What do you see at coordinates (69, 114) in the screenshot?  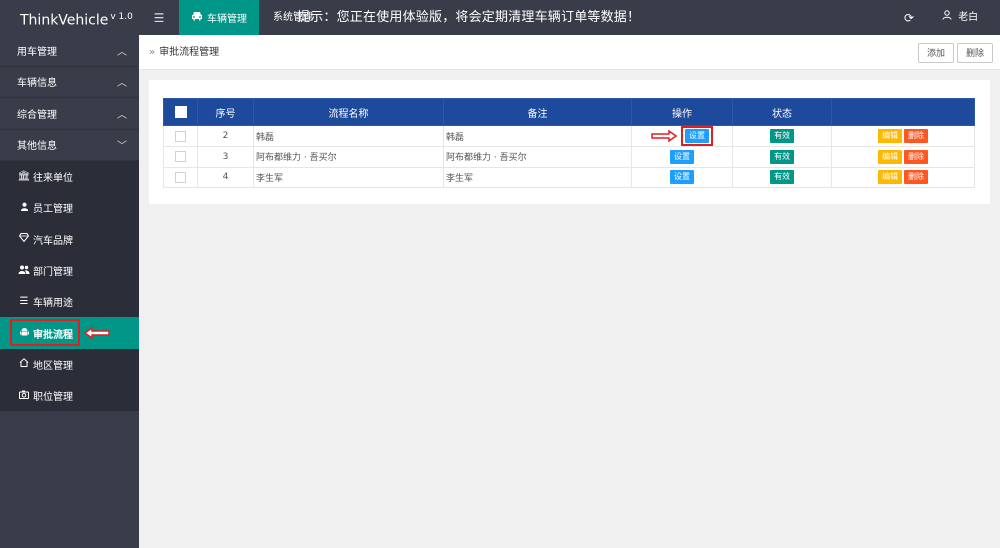 I see `sidebar-group-general: 综合管理 ︿` at bounding box center [69, 114].